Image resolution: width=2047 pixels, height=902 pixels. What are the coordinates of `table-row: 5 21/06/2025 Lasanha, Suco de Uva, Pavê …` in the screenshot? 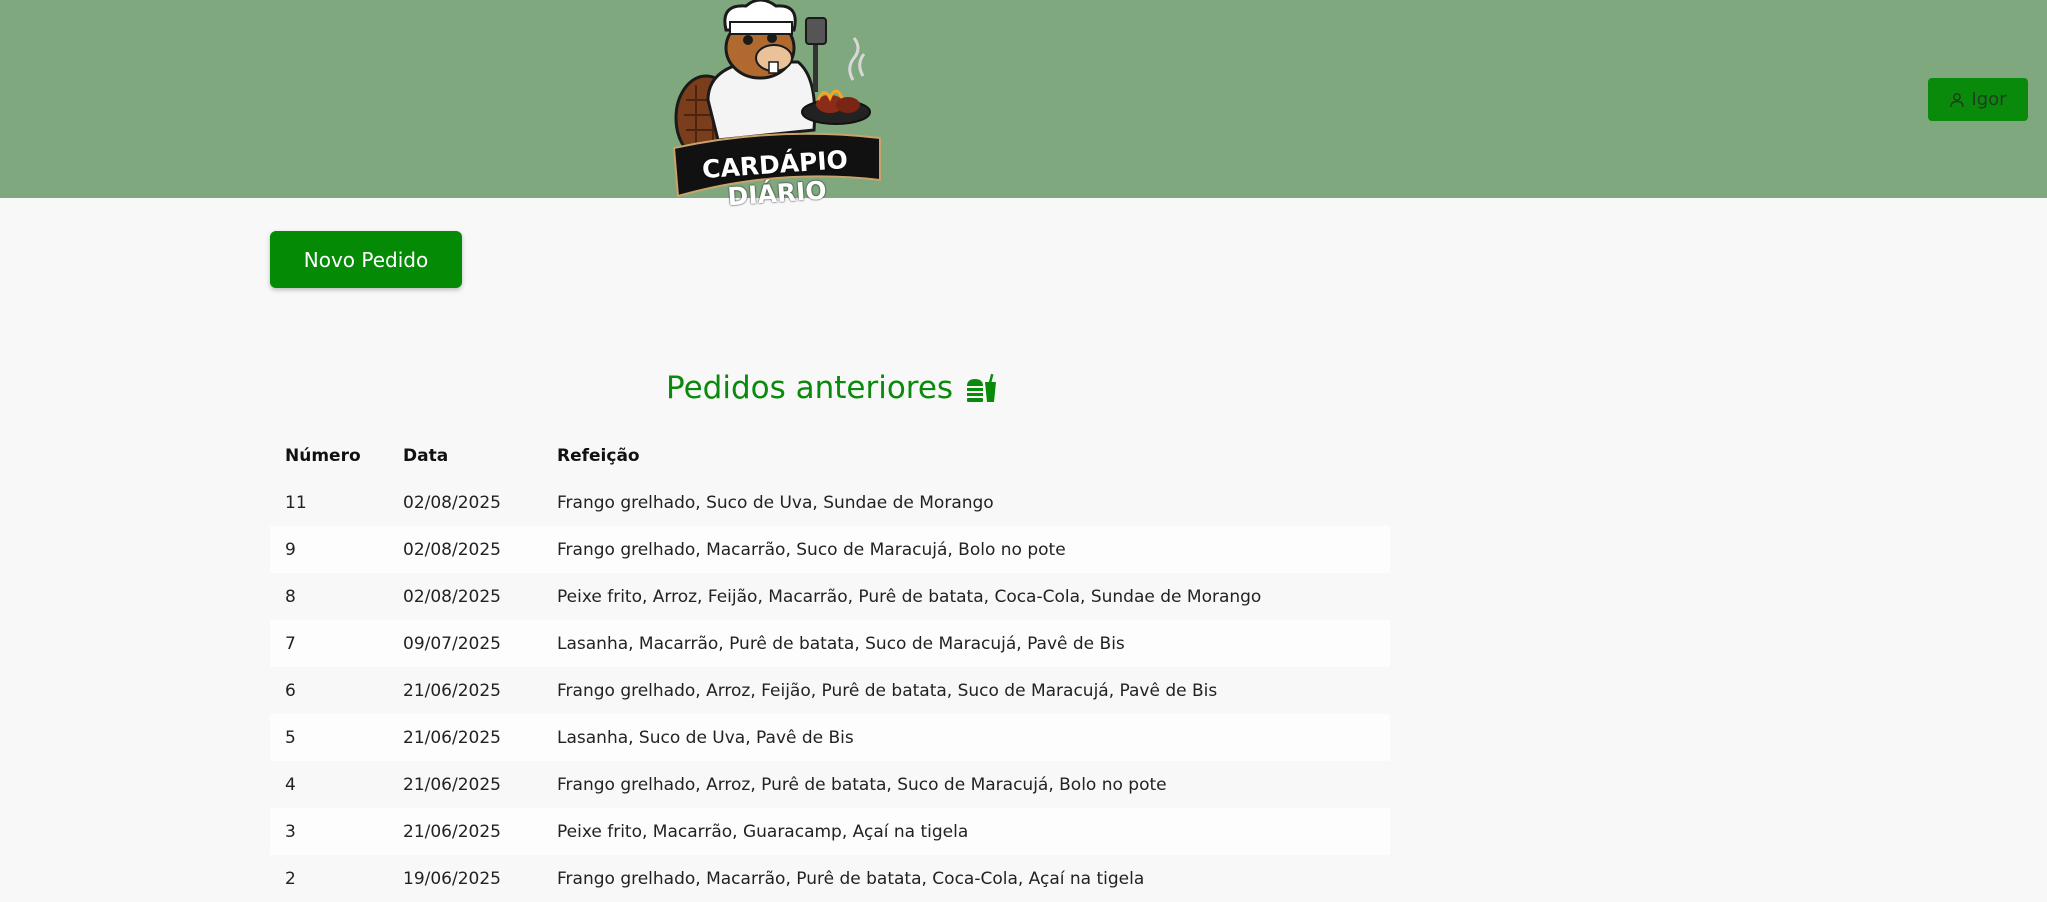 It's located at (830, 737).